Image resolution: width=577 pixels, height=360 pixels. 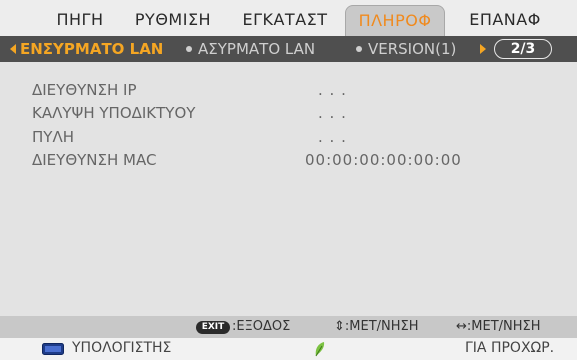 What do you see at coordinates (332, 113) in the screenshot?
I see `subnet-mask-value: . . .` at bounding box center [332, 113].